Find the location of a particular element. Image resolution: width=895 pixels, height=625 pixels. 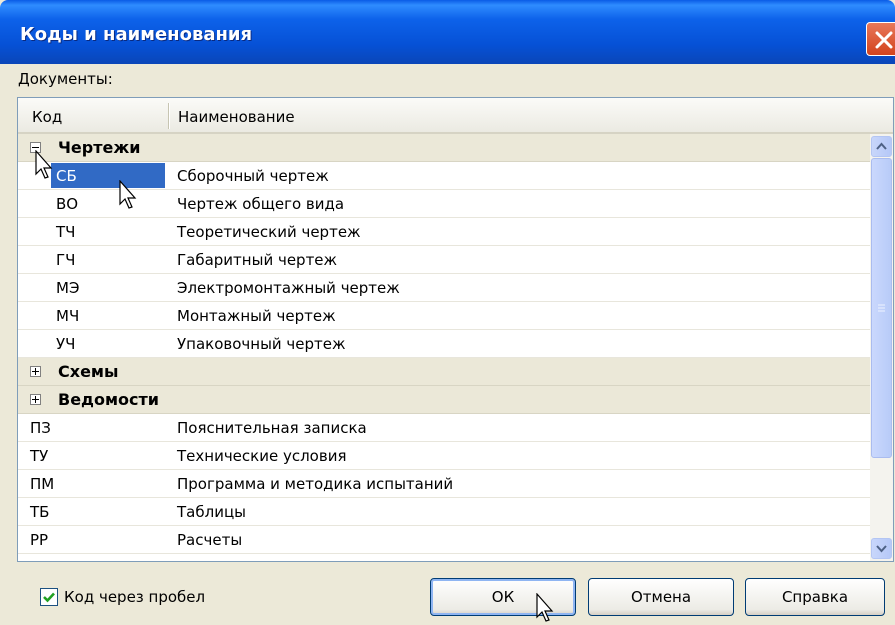

list-header: Код Наименование is located at coordinates (455, 116).